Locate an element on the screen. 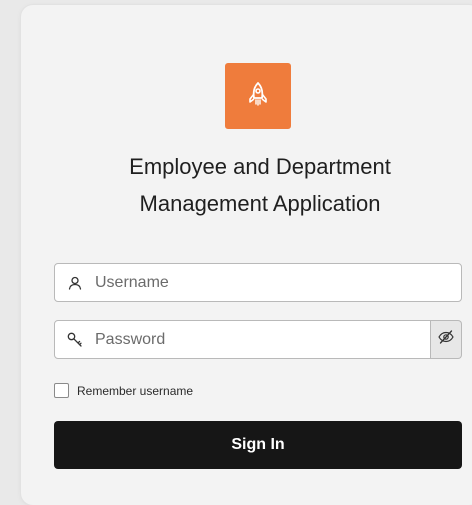  key-icon is located at coordinates (75, 340).